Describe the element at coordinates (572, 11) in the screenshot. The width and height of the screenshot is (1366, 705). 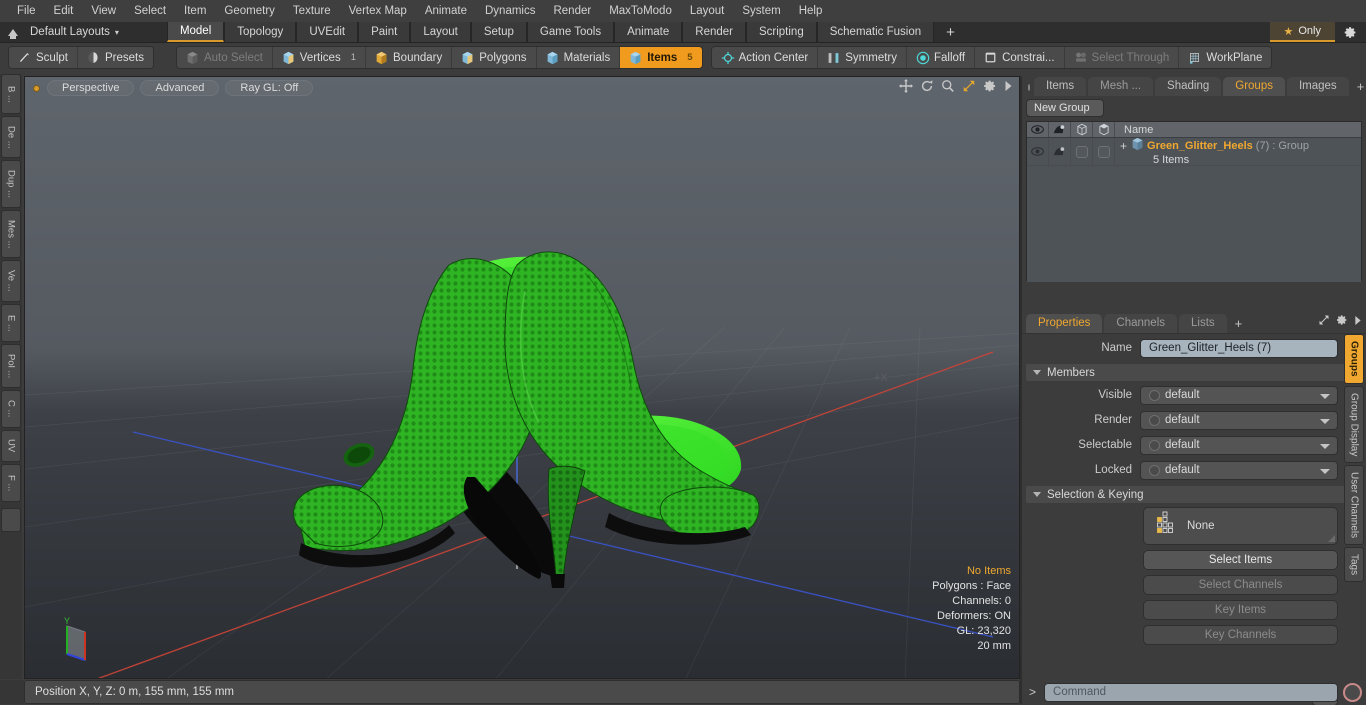
I see `menu-item-render: Render` at that location.